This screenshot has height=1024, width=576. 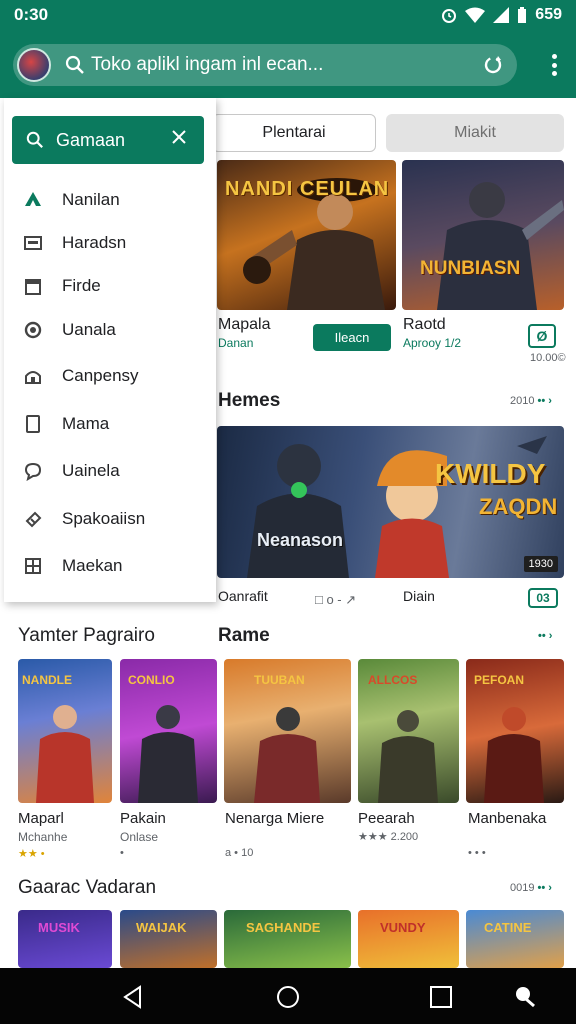 What do you see at coordinates (236, 343) in the screenshot?
I see `featured-card-1-sub: Danan` at bounding box center [236, 343].